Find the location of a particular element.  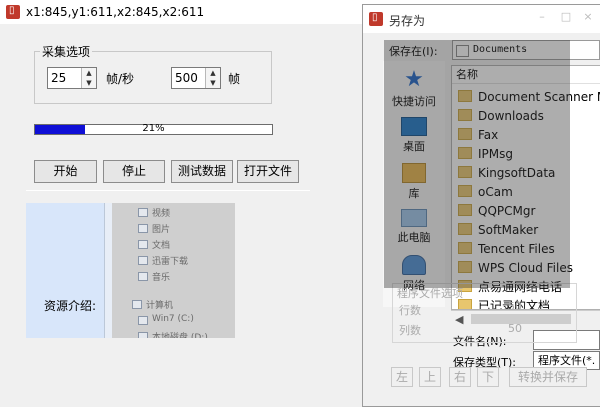

document-icon is located at coordinates (143, 244).